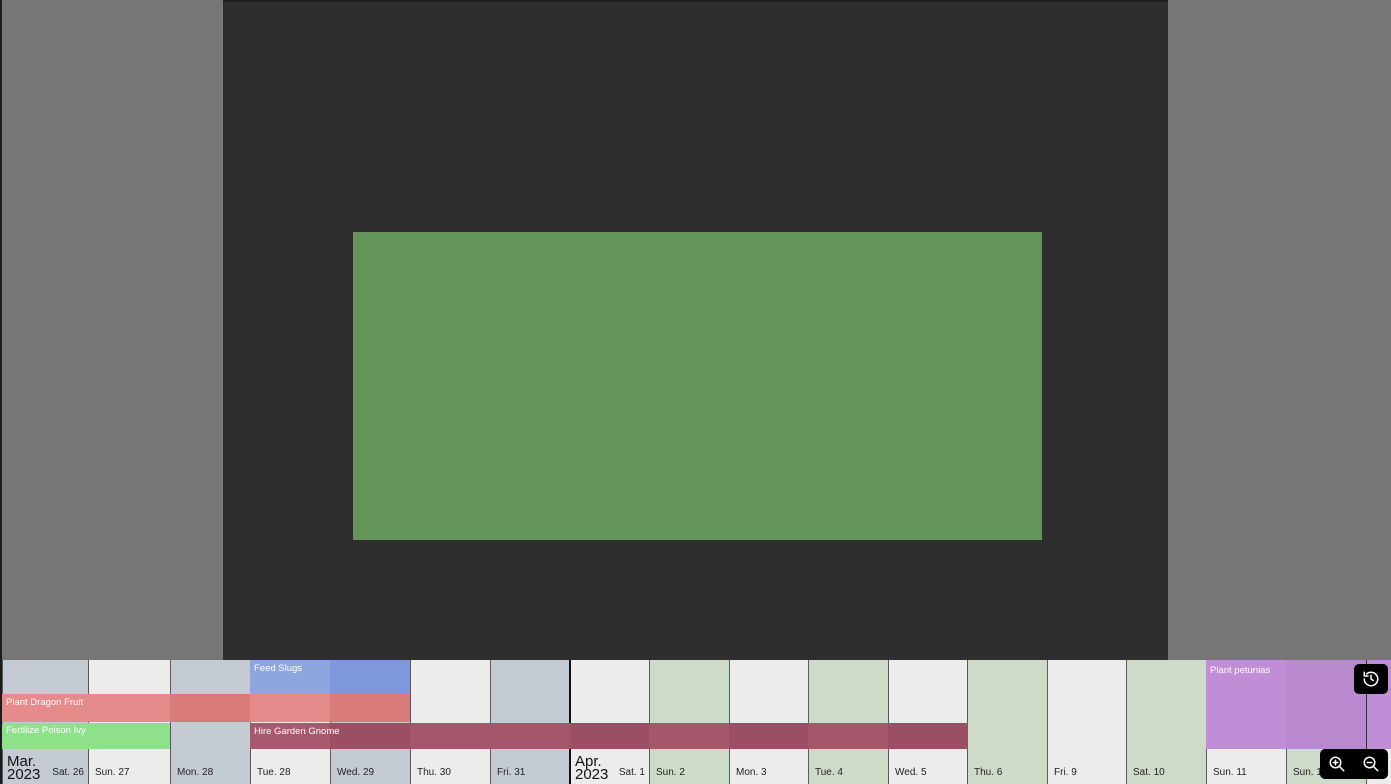  What do you see at coordinates (848, 722) in the screenshot?
I see `day-column: Tue. 4` at bounding box center [848, 722].